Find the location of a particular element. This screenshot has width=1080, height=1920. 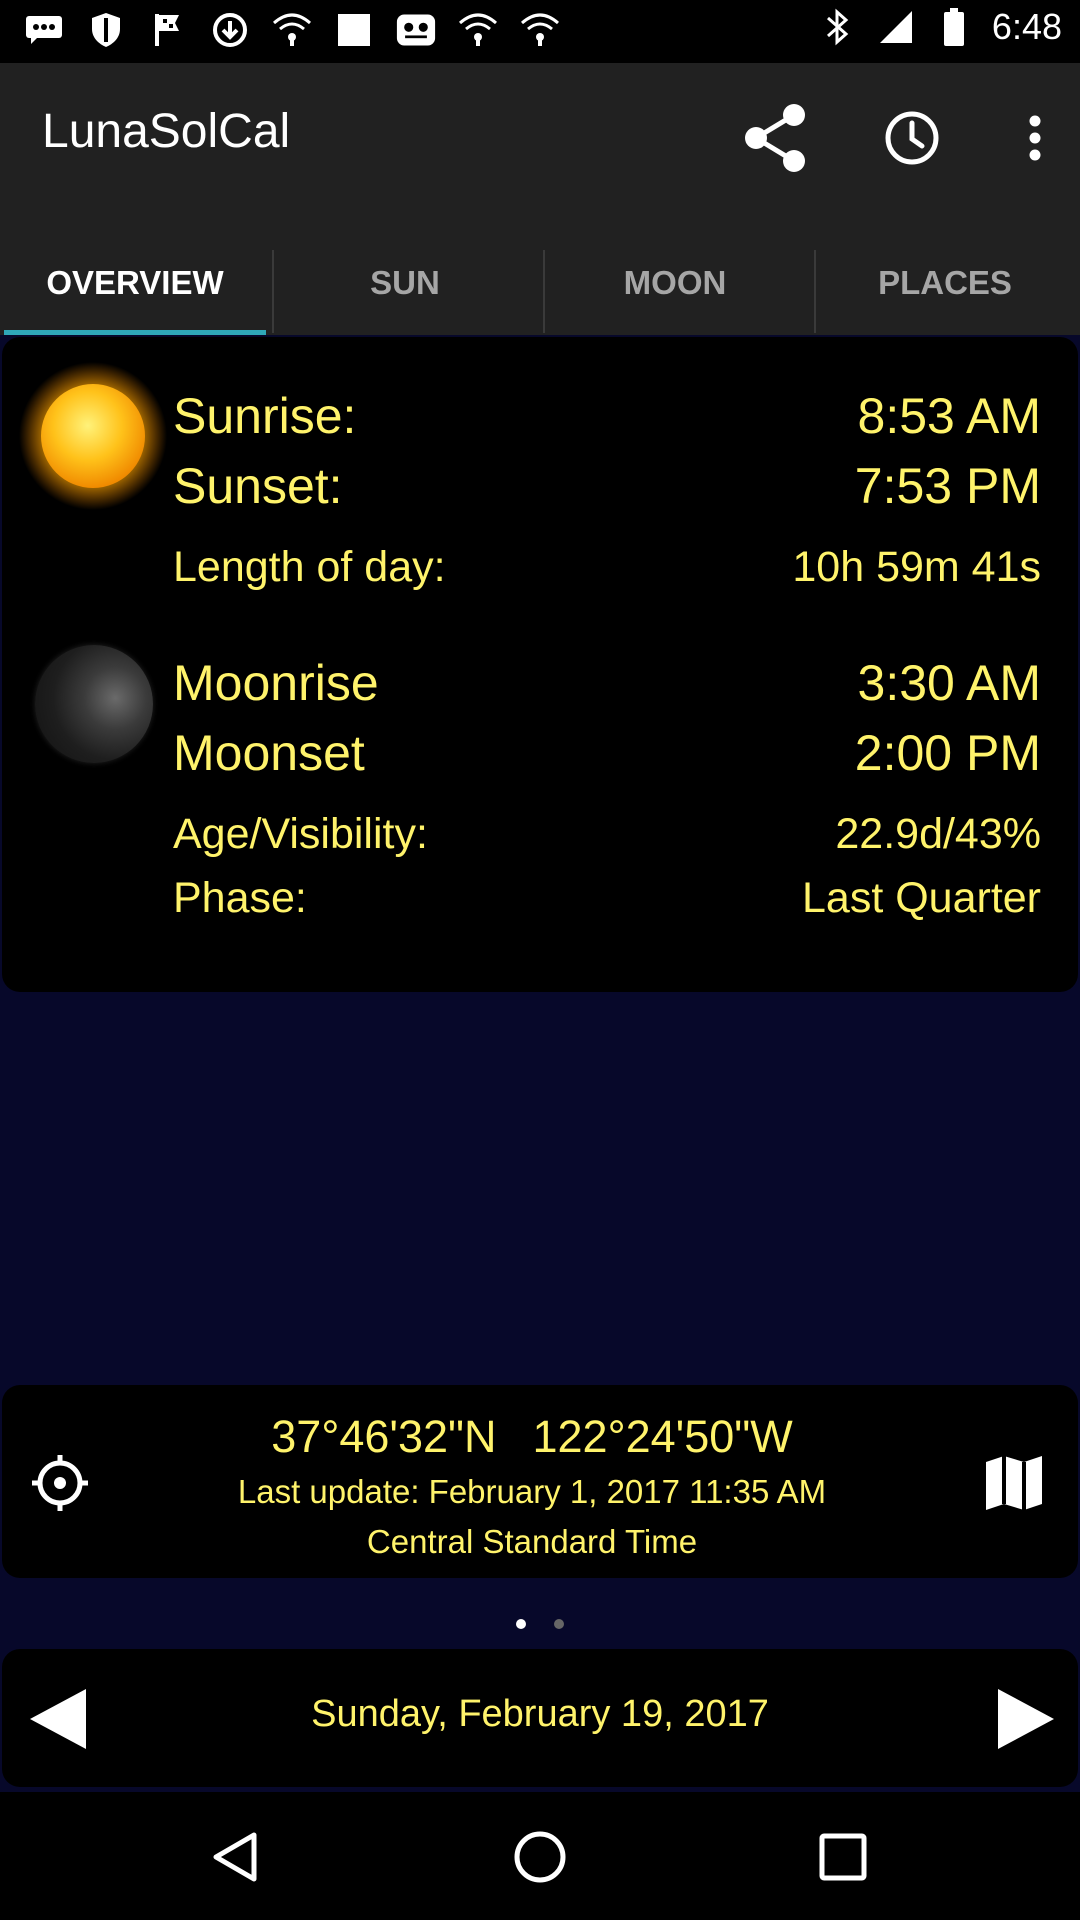

tab-label: MOON is located at coordinates (675, 282).